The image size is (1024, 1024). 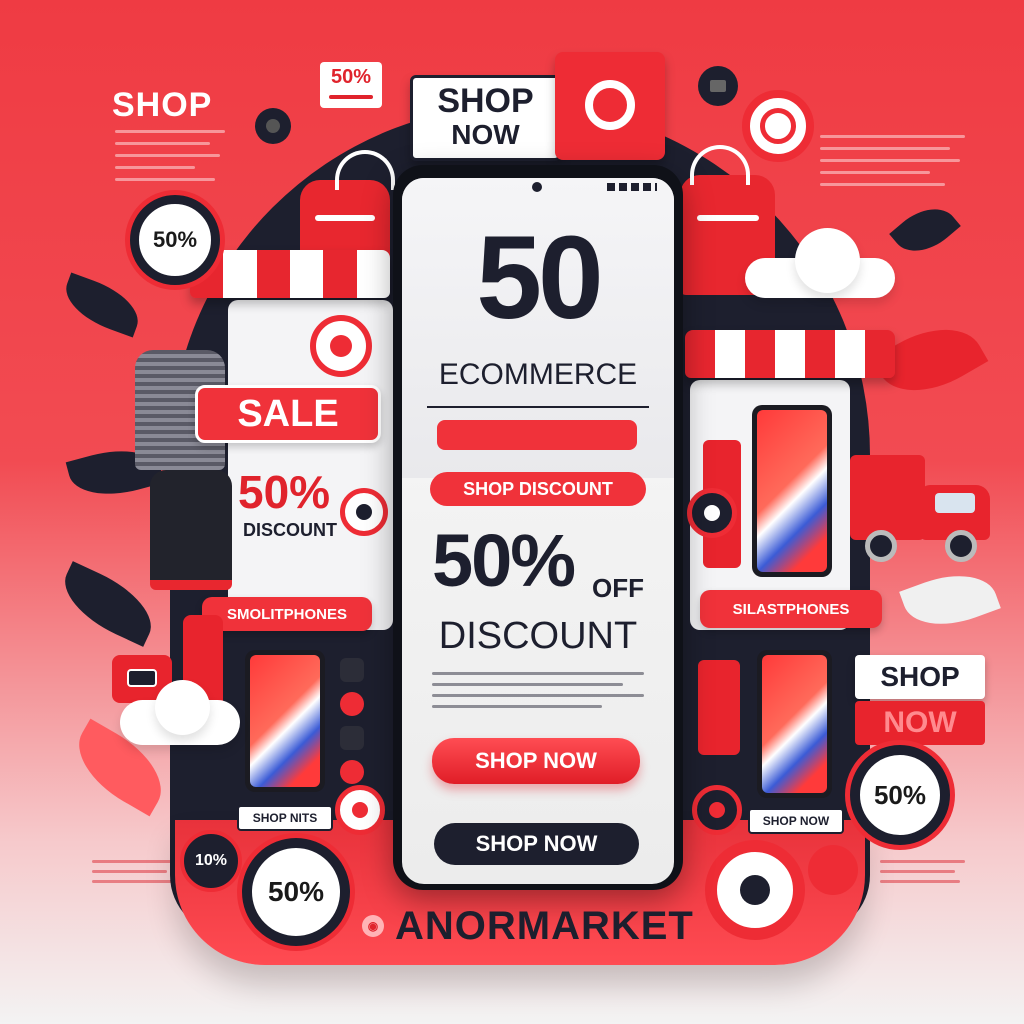 I want to click on discount-badge-small: 10%, so click(x=211, y=861).